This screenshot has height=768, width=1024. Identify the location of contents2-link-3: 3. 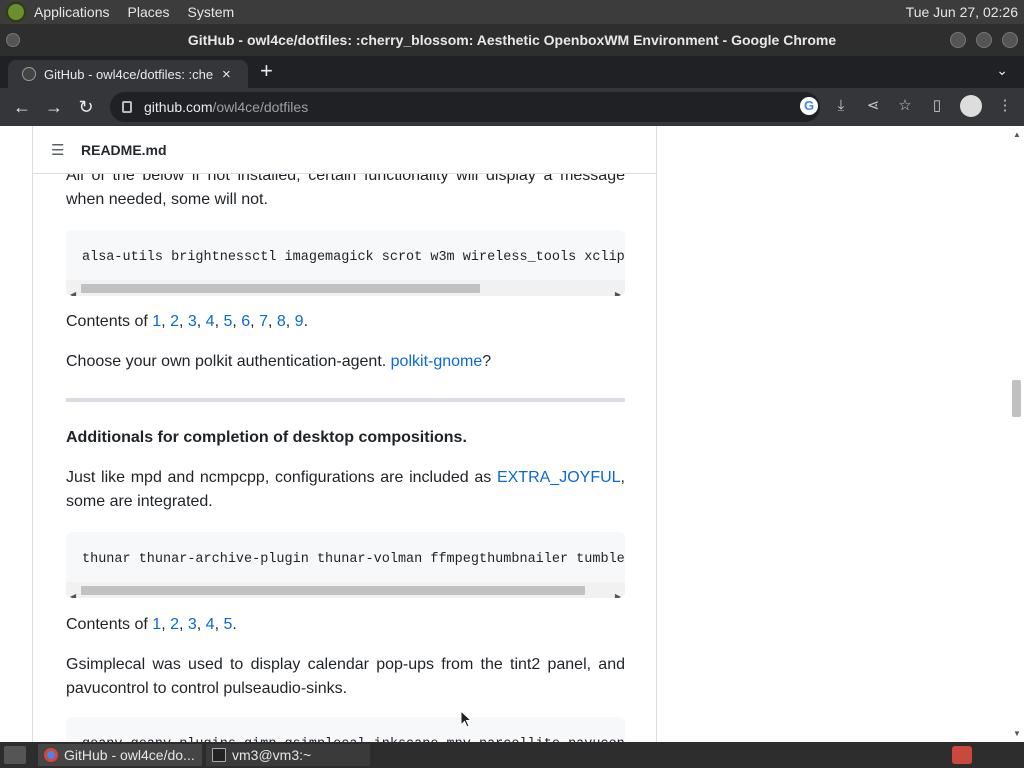
(192, 624).